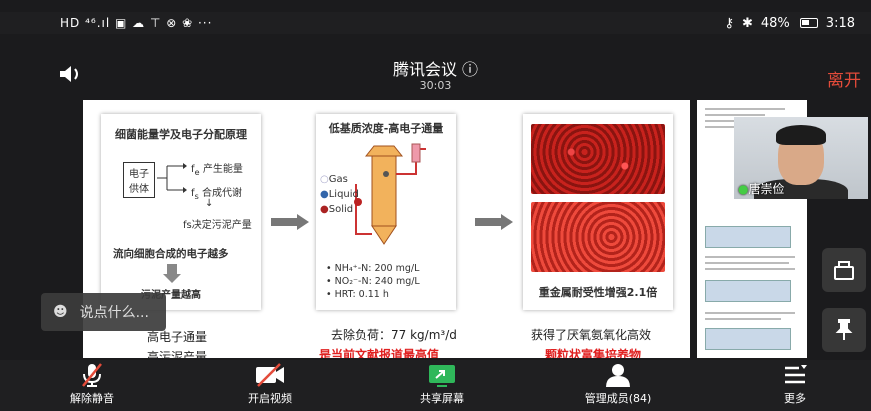 The image size is (871, 411). What do you see at coordinates (339, 194) in the screenshot?
I see `phase-legend: ○Gas ●Liquid ●Solid` at bounding box center [339, 194].